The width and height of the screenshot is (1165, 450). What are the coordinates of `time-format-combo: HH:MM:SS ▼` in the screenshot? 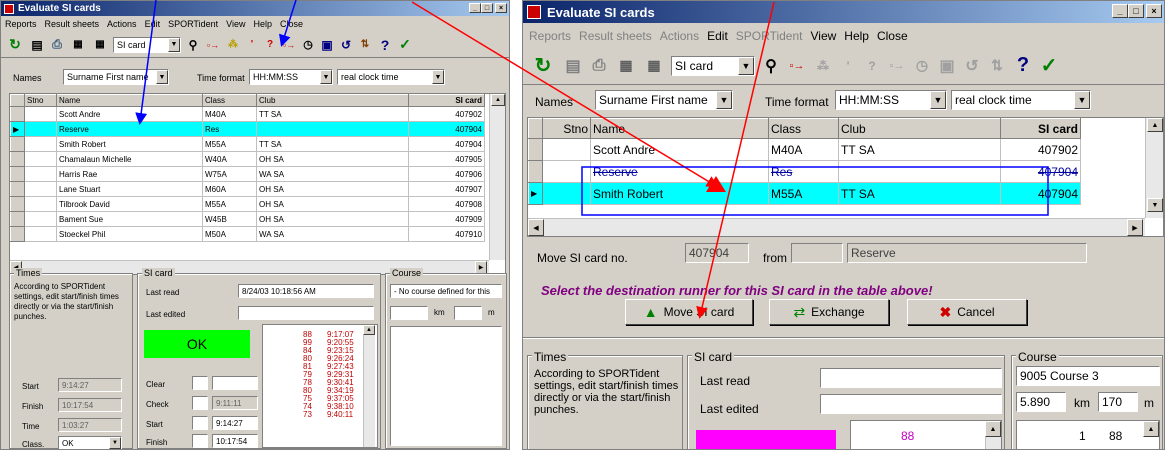 It's located at (291, 77).